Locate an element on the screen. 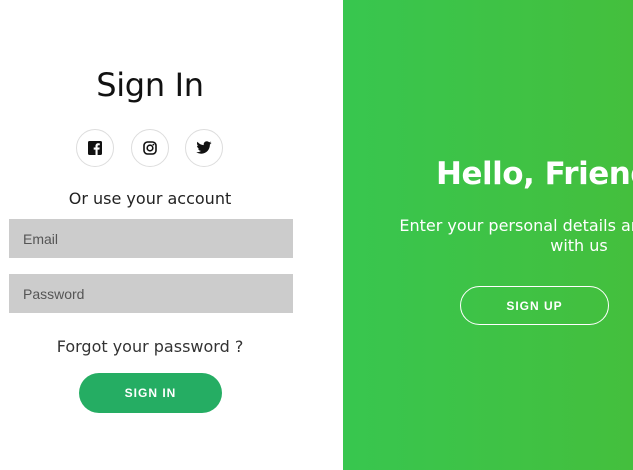 This screenshot has height=470, width=633. twitter-button is located at coordinates (204, 148).